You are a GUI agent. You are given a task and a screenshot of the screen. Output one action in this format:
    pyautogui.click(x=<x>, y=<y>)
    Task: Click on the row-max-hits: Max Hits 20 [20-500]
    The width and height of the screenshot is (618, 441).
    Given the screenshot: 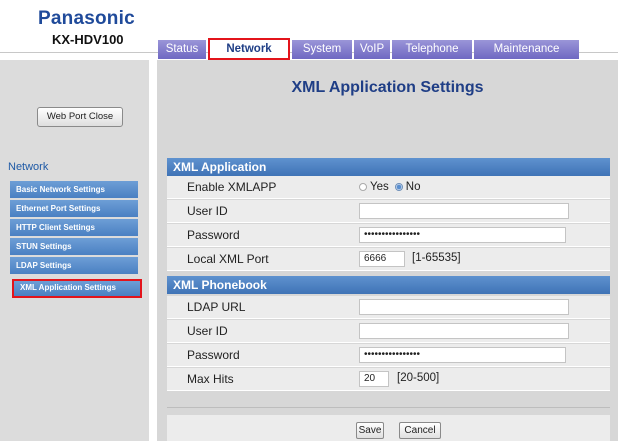 What is the action you would take?
    pyautogui.click(x=388, y=379)
    